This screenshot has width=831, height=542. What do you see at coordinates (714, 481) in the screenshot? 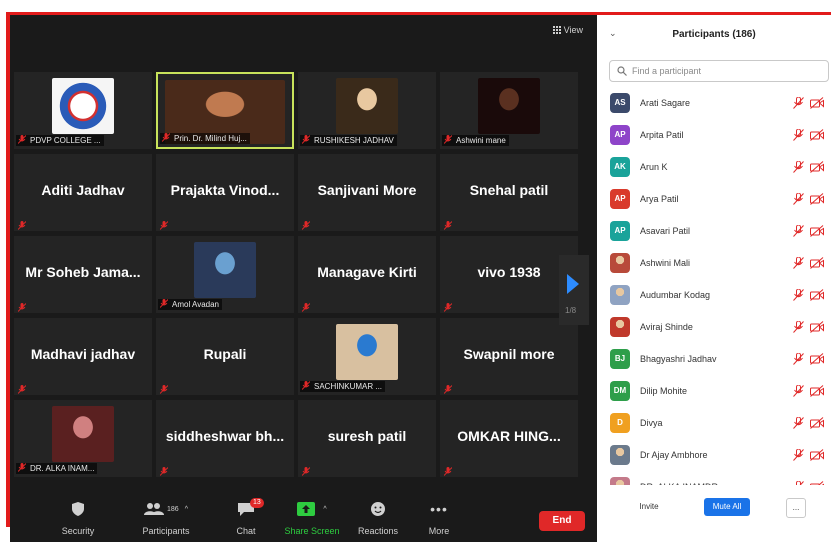
I see `participant-row: DR. ALKA INAMDR` at bounding box center [714, 481].